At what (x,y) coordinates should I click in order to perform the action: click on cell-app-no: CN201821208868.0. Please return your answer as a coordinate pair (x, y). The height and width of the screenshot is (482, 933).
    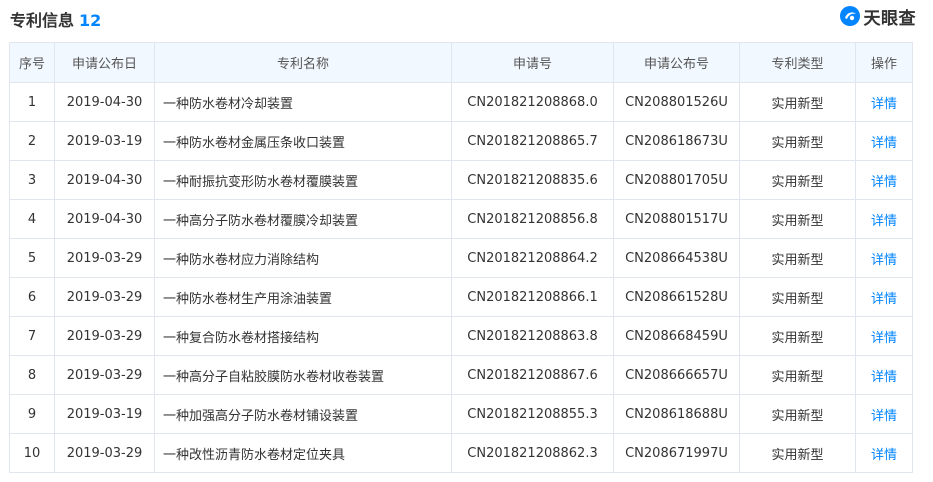
    Looking at the image, I should click on (532, 102).